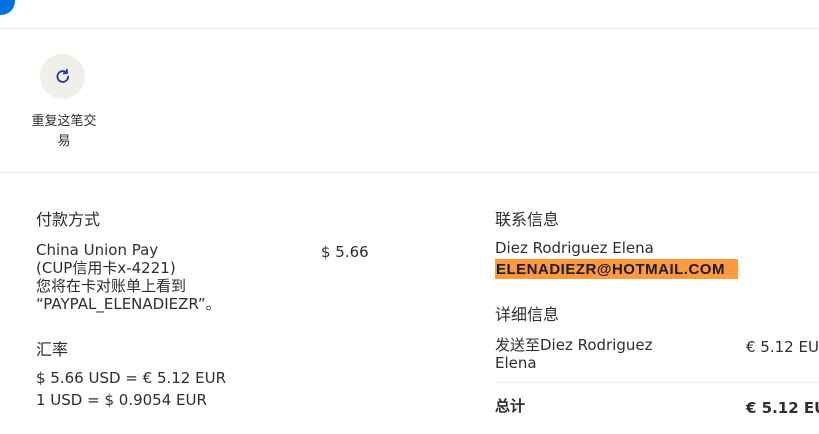 This screenshot has width=819, height=434. What do you see at coordinates (131, 378) in the screenshot?
I see `exchange-rate-line1: $ 5.66 USD = € 5.12 EUR` at bounding box center [131, 378].